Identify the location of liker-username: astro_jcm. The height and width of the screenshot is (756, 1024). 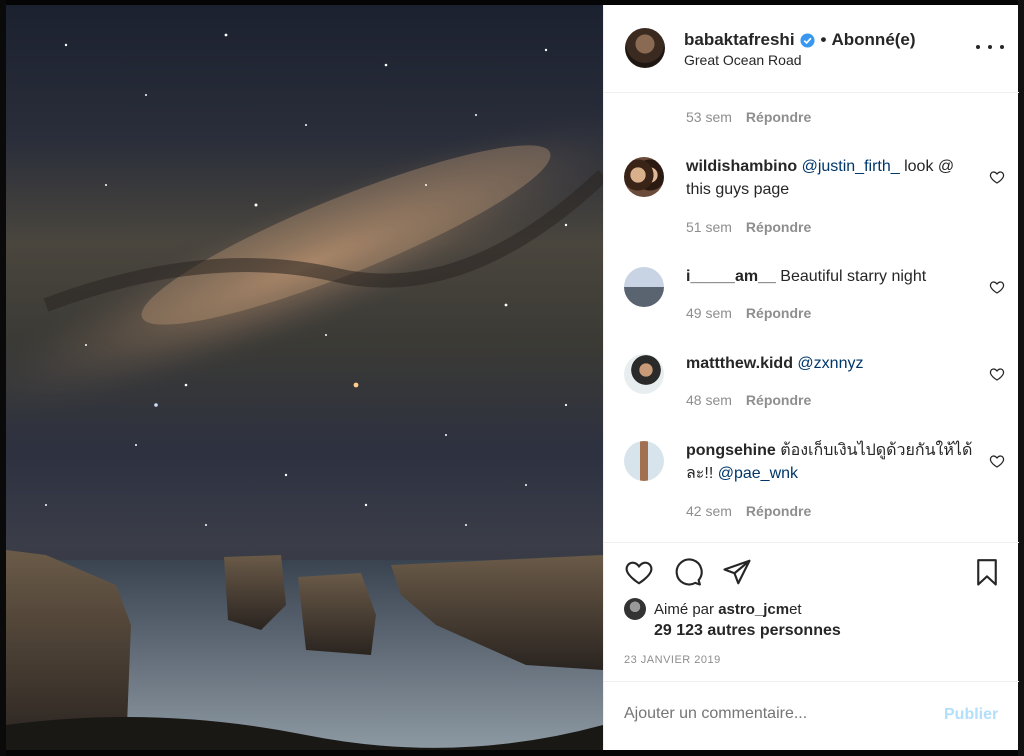
(753, 609).